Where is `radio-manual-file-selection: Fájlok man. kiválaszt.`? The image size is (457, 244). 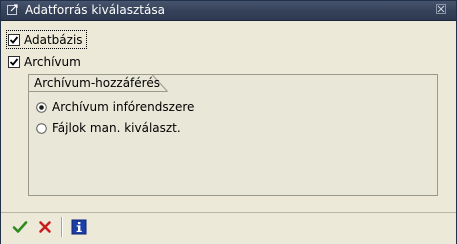 radio-manual-file-selection: Fájlok man. kiválaszt. is located at coordinates (108, 128).